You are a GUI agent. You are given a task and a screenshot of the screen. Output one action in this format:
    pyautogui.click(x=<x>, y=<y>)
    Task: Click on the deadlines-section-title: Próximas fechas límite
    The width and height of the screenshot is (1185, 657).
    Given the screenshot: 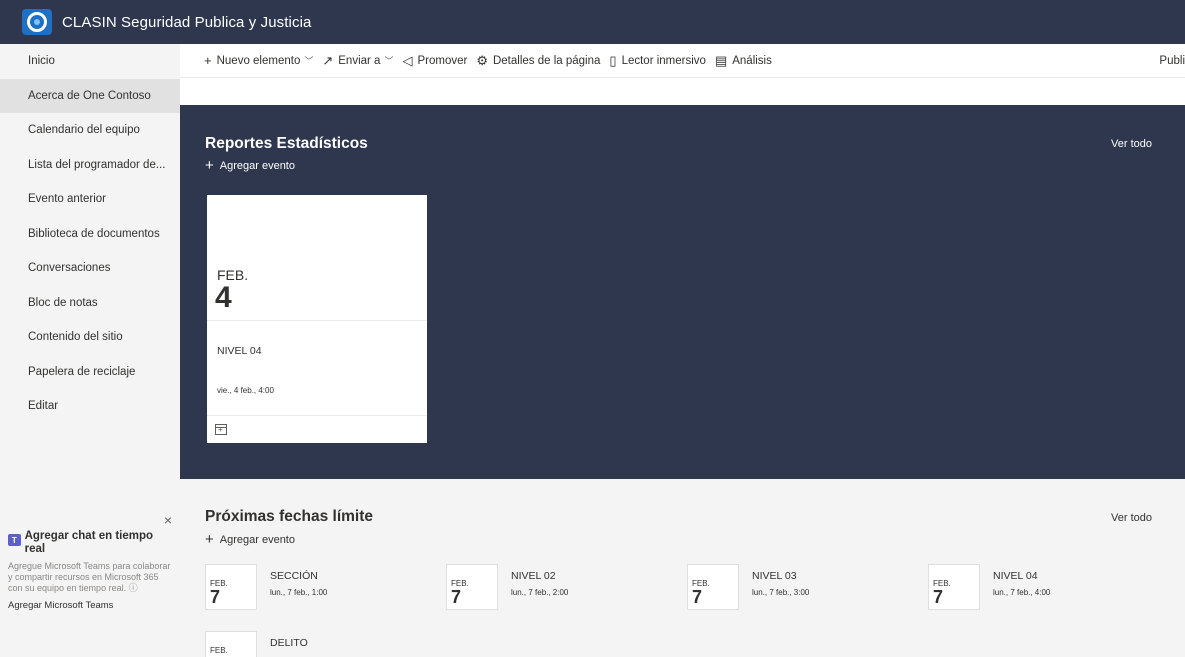 What is the action you would take?
    pyautogui.click(x=289, y=516)
    